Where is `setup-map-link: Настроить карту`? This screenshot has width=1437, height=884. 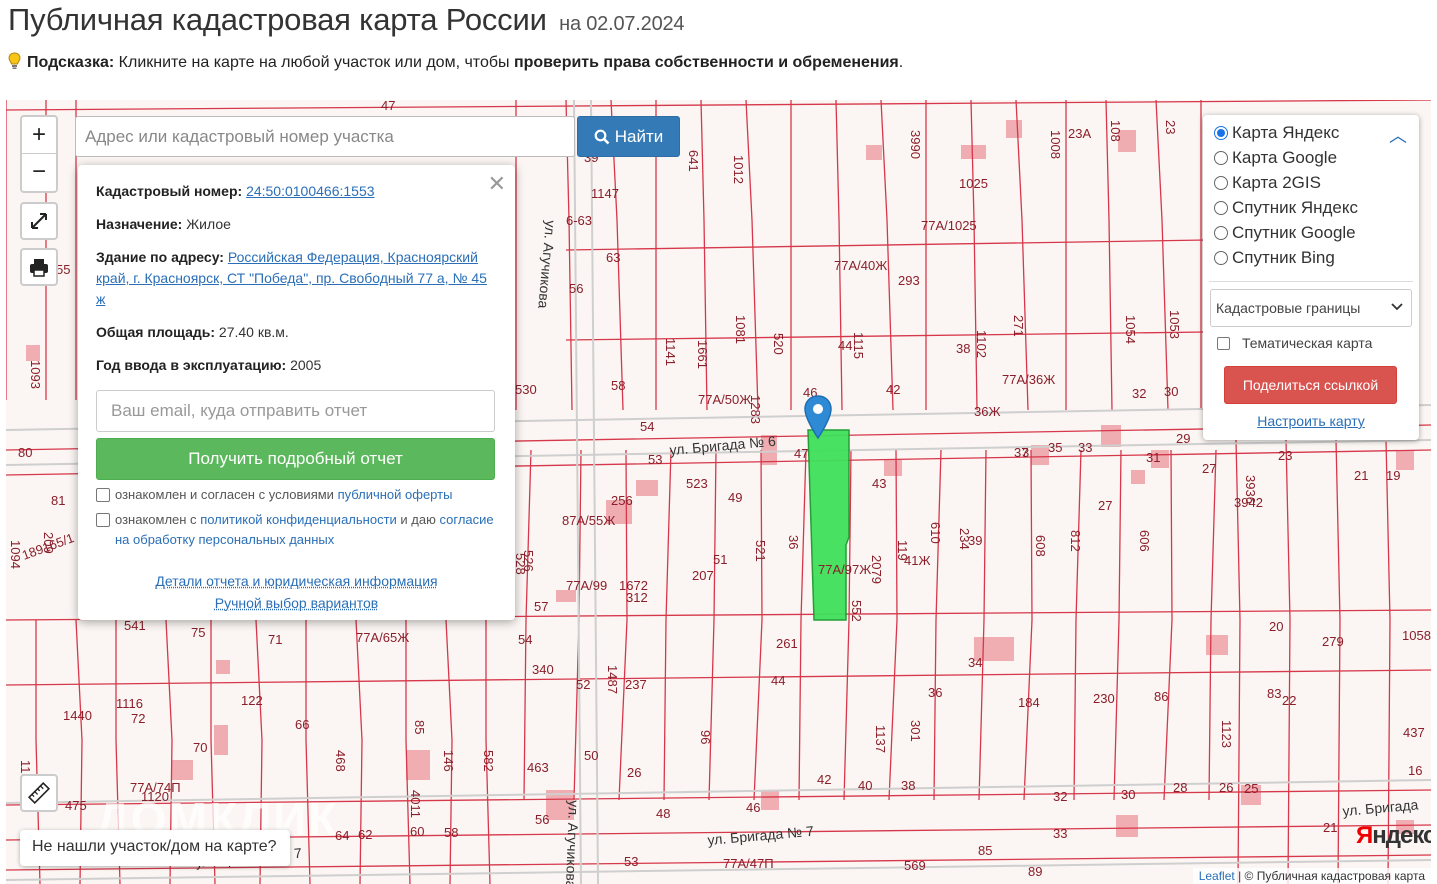 setup-map-link: Настроить карту is located at coordinates (1311, 421).